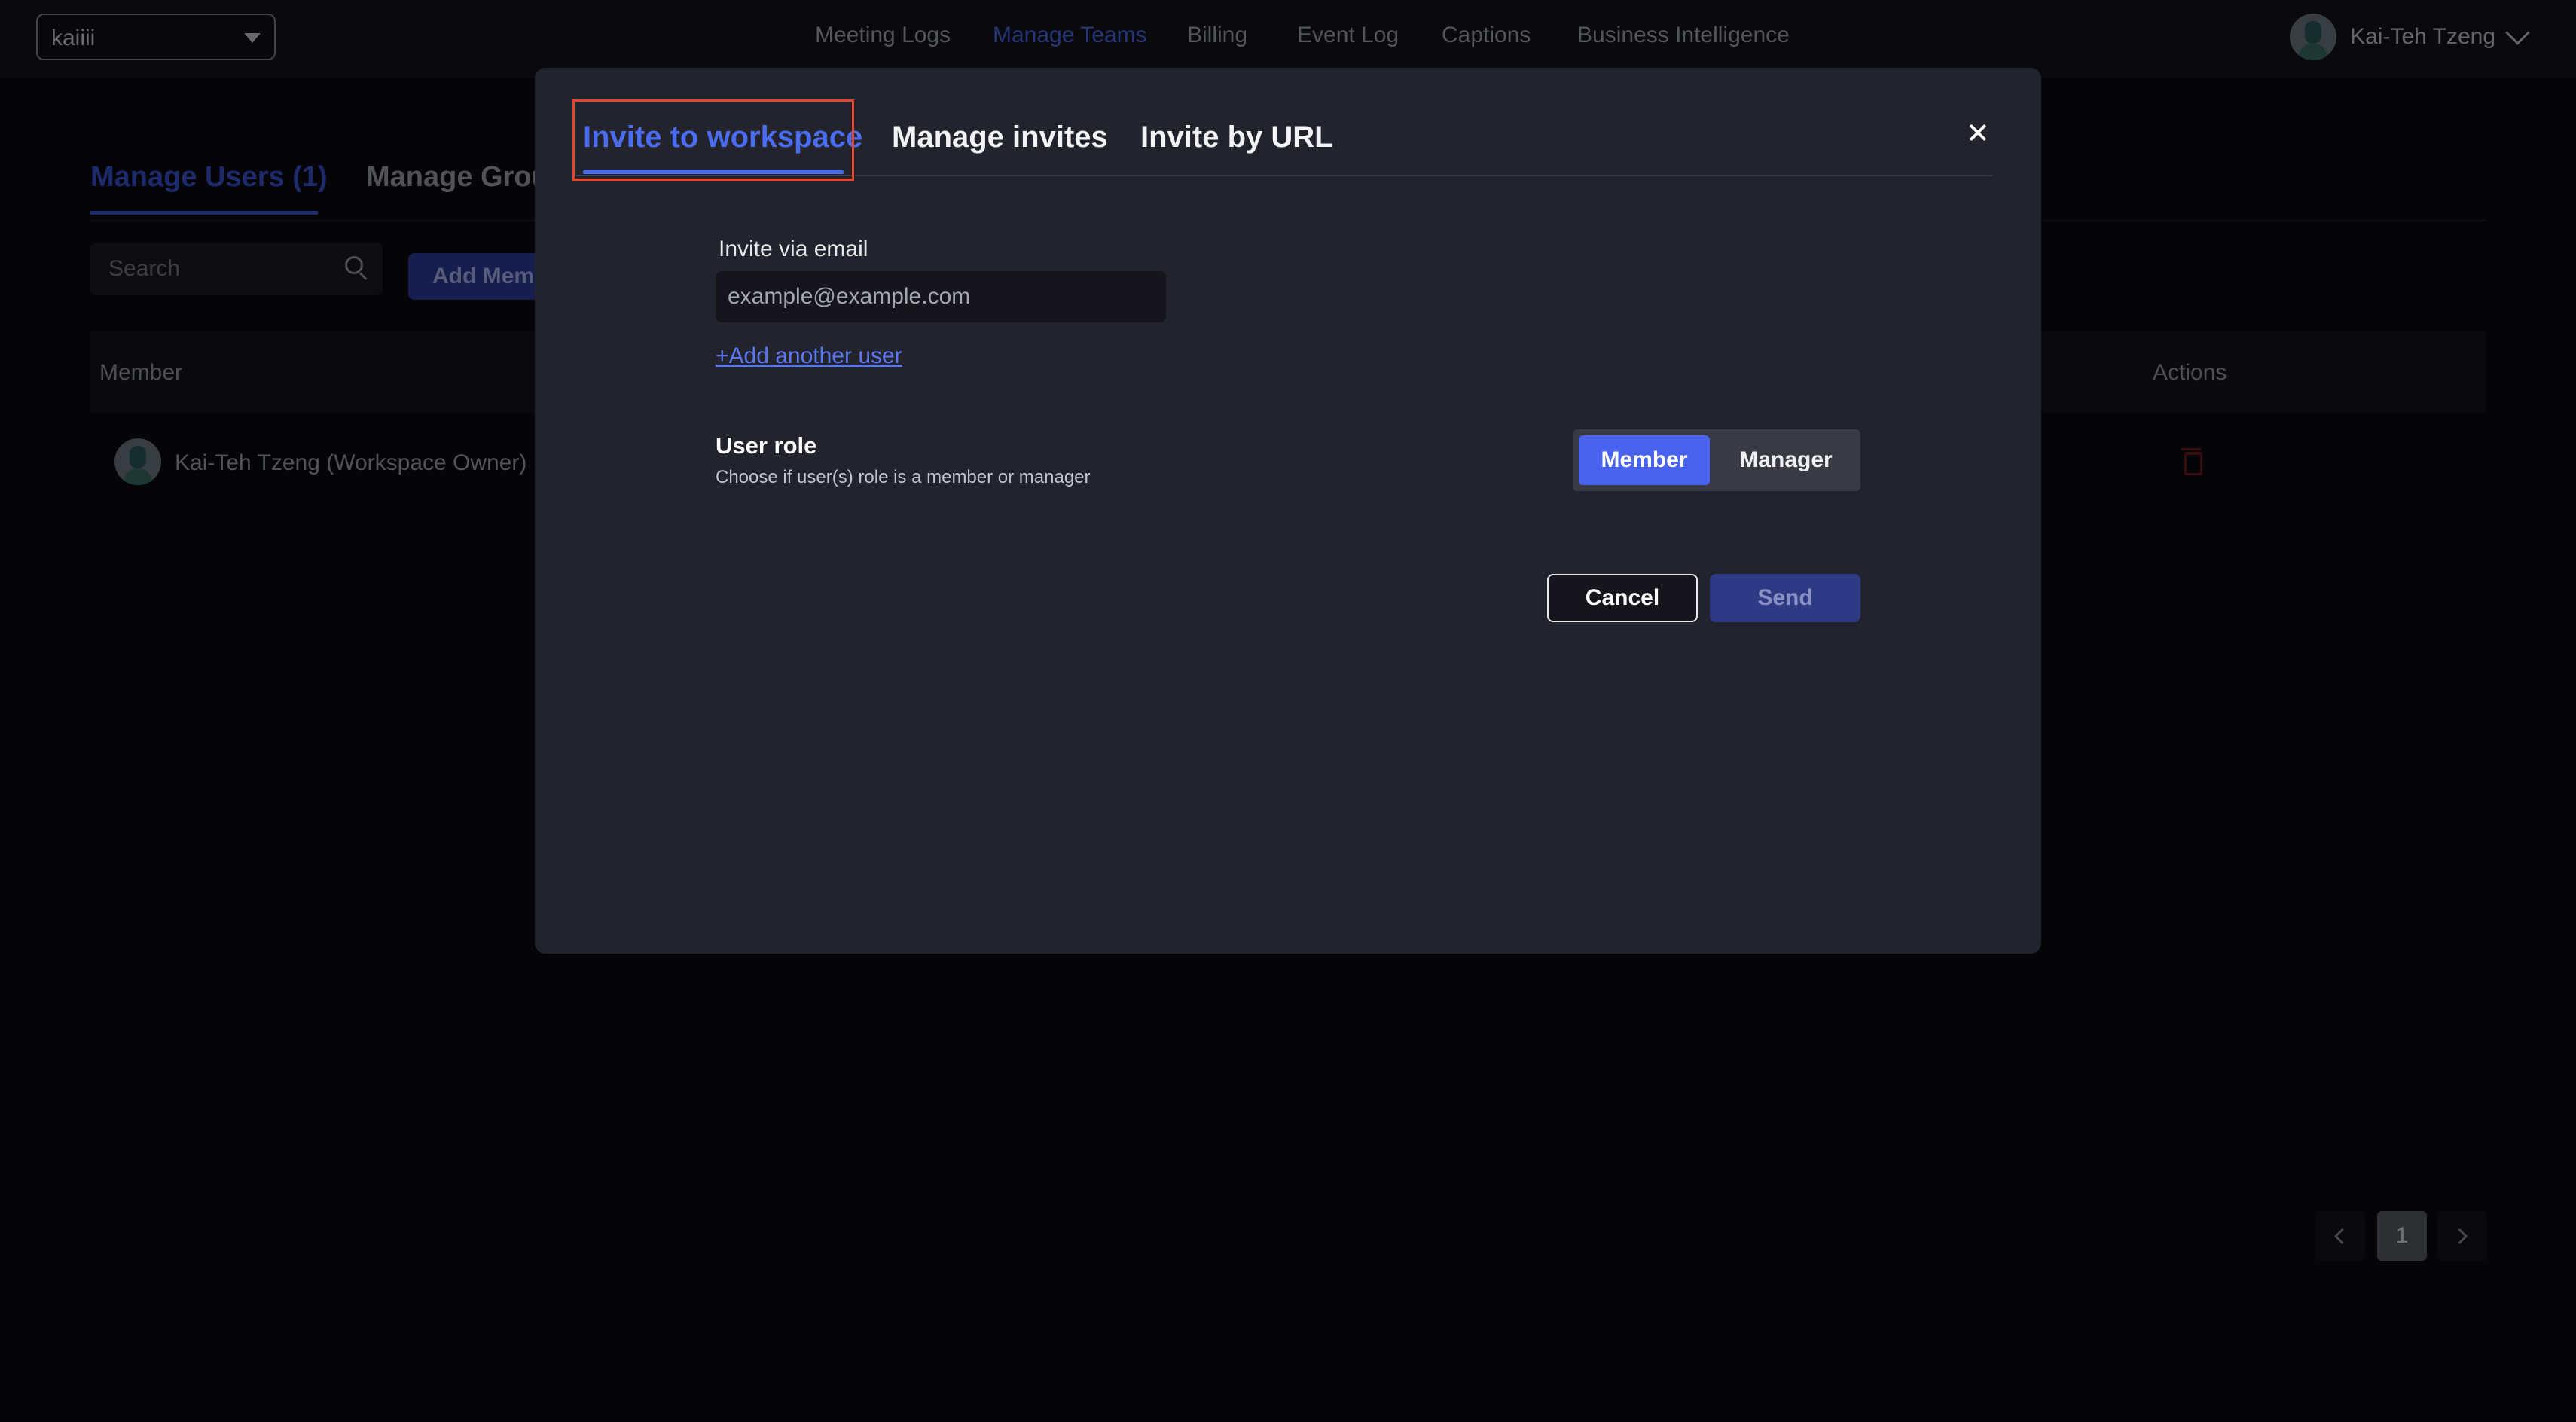 The width and height of the screenshot is (2576, 1422). What do you see at coordinates (941, 296) in the screenshot?
I see `email-field` at bounding box center [941, 296].